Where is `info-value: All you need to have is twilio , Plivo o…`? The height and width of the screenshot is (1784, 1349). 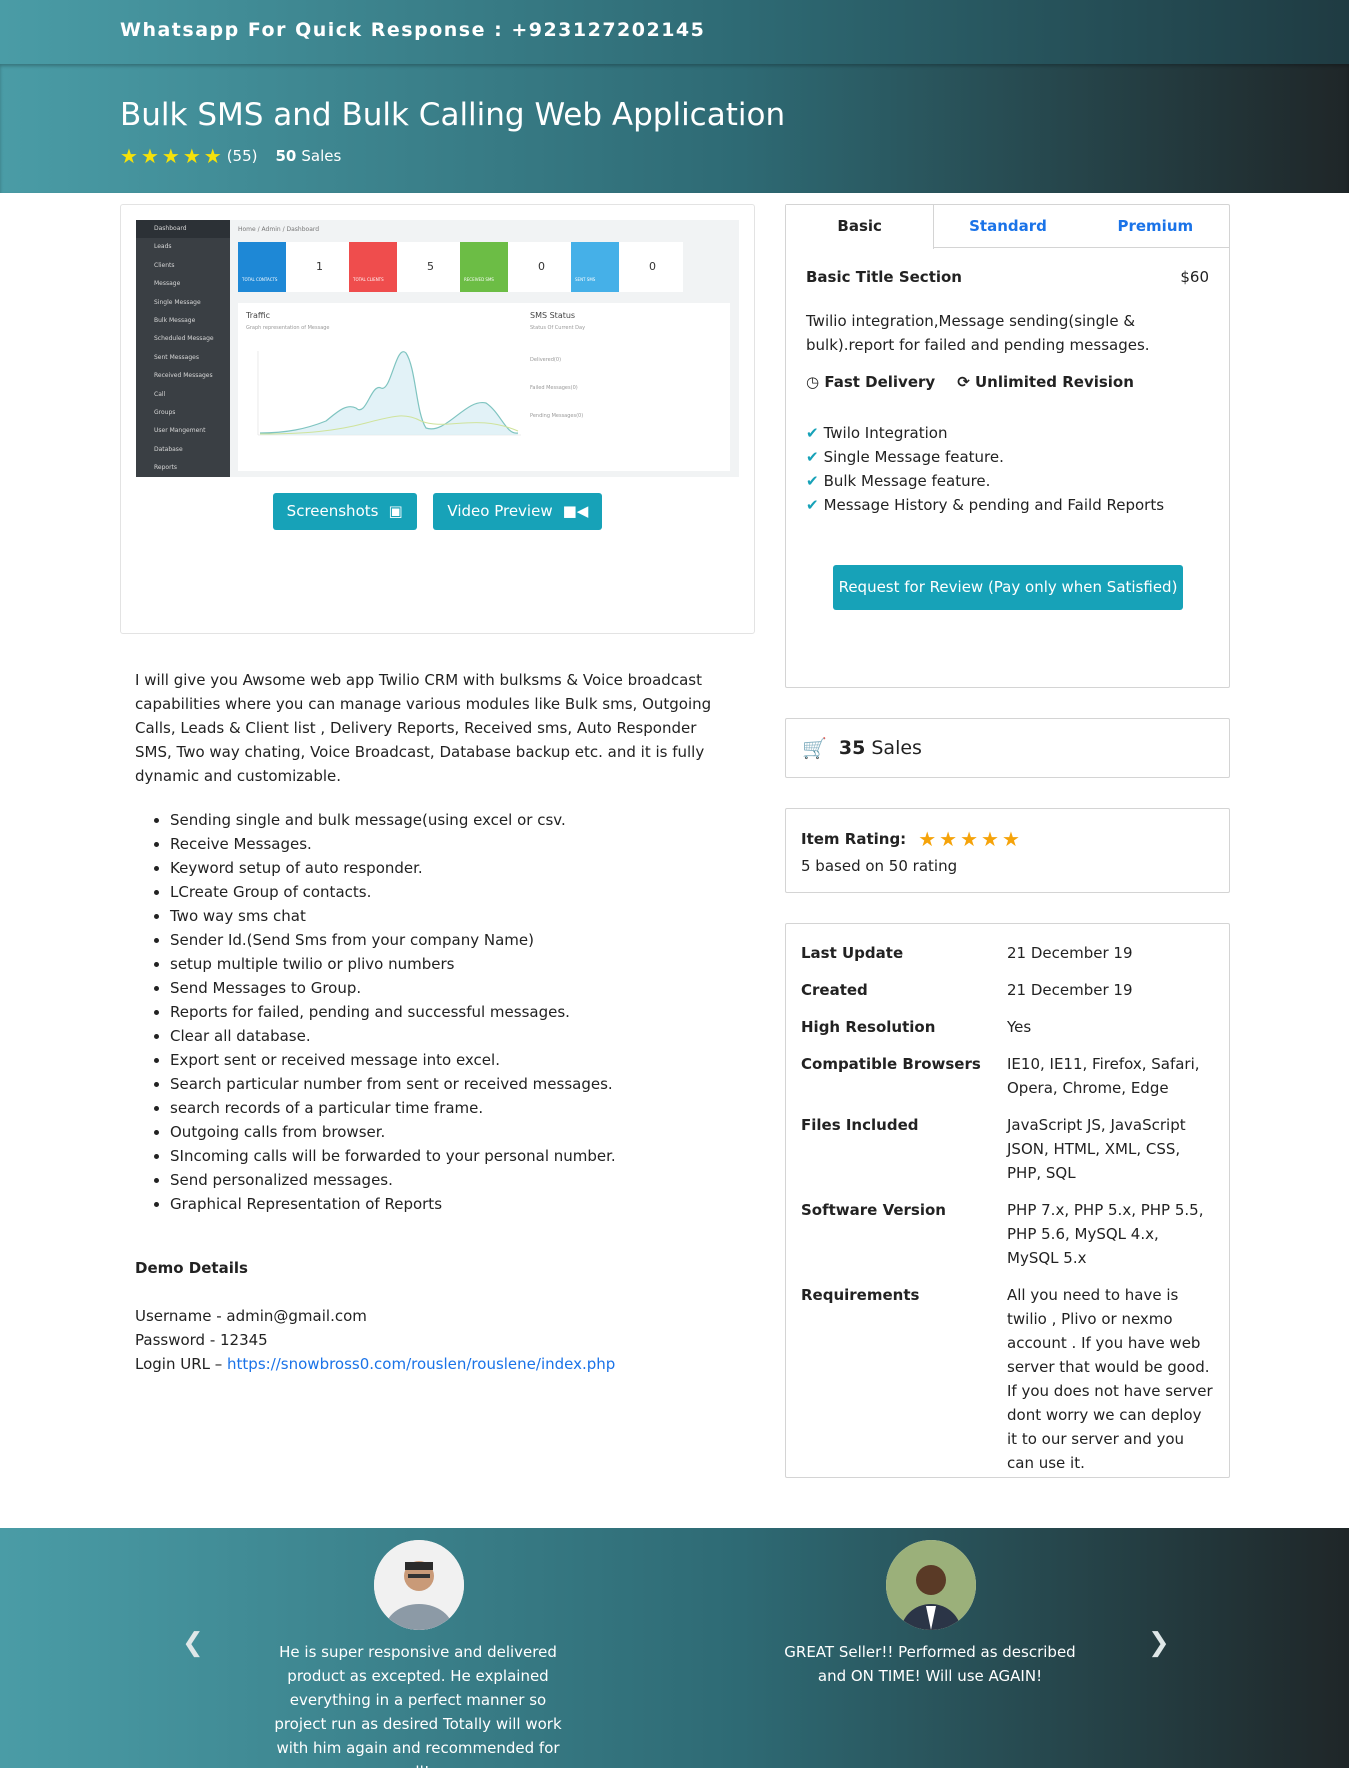 info-value: All you need to have is twilio , Plivo o… is located at coordinates (1110, 1379).